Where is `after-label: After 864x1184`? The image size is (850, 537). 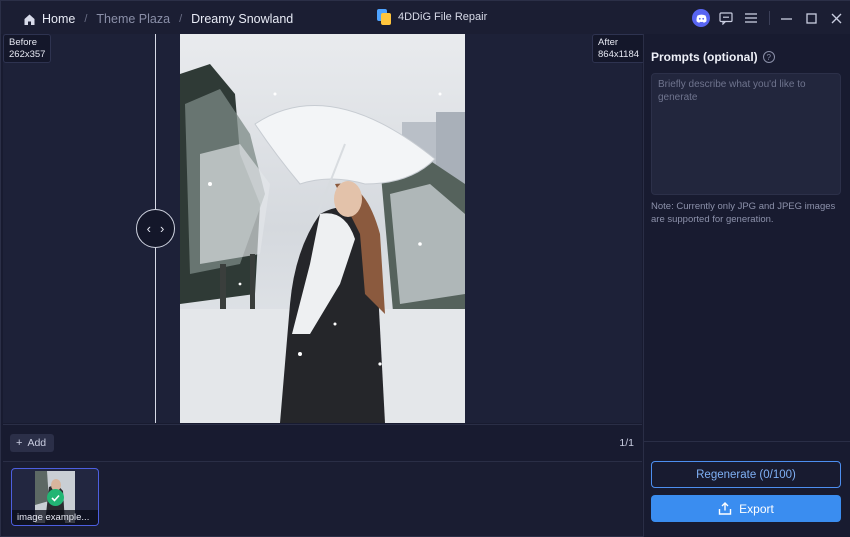 after-label: After 864x1184 is located at coordinates (619, 48).